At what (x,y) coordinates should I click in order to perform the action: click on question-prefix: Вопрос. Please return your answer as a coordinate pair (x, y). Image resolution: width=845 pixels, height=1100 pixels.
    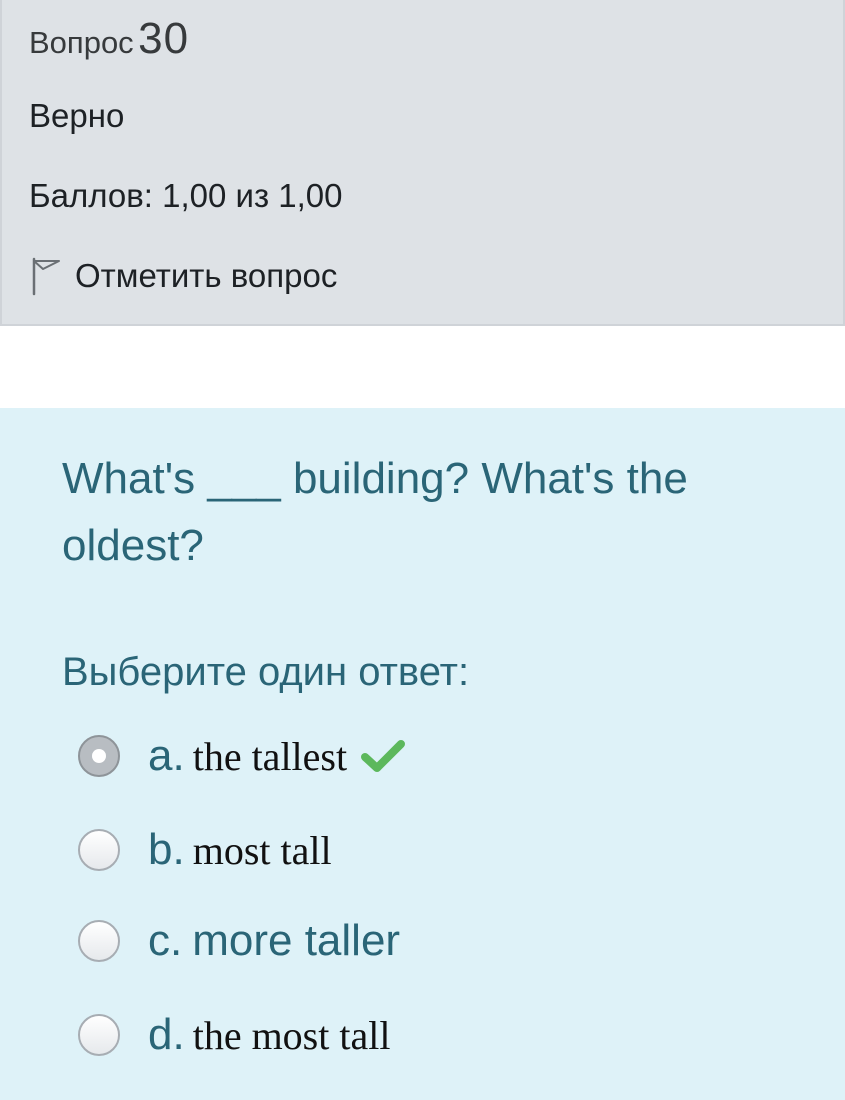
    Looking at the image, I should click on (81, 42).